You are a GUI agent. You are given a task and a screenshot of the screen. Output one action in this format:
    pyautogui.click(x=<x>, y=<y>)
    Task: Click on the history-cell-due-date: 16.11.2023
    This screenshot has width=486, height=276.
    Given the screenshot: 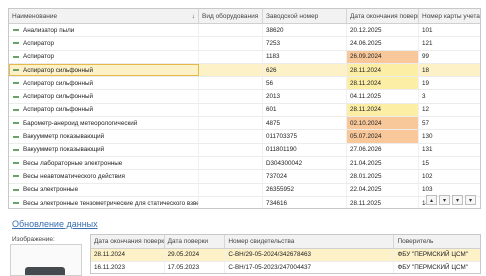 What is the action you would take?
    pyautogui.click(x=128, y=267)
    